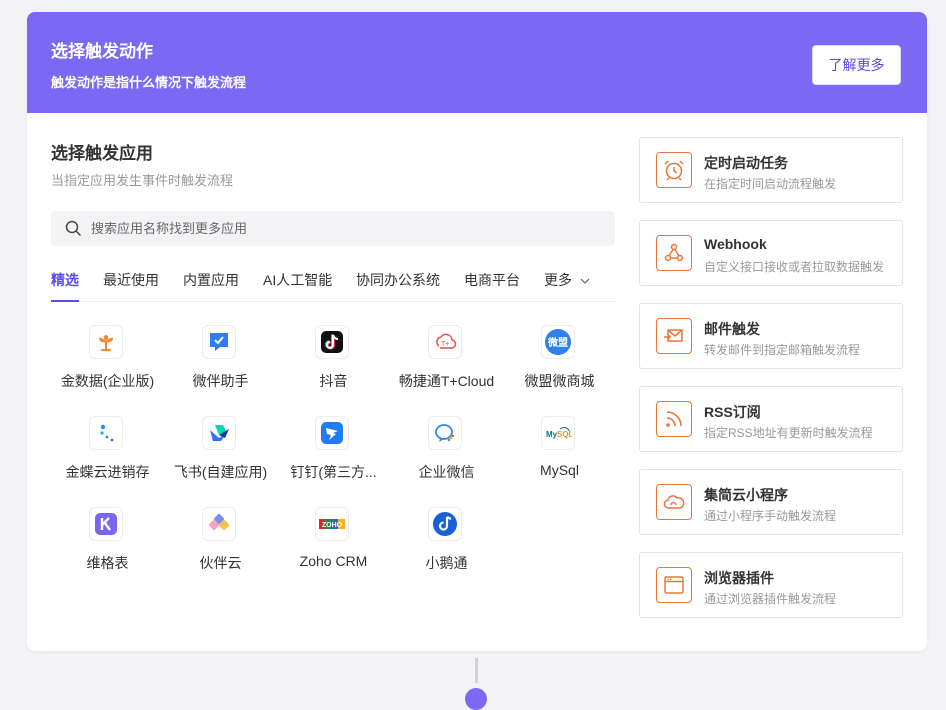 This screenshot has height=710, width=946. I want to click on app-label: 小鹅通, so click(446, 563).